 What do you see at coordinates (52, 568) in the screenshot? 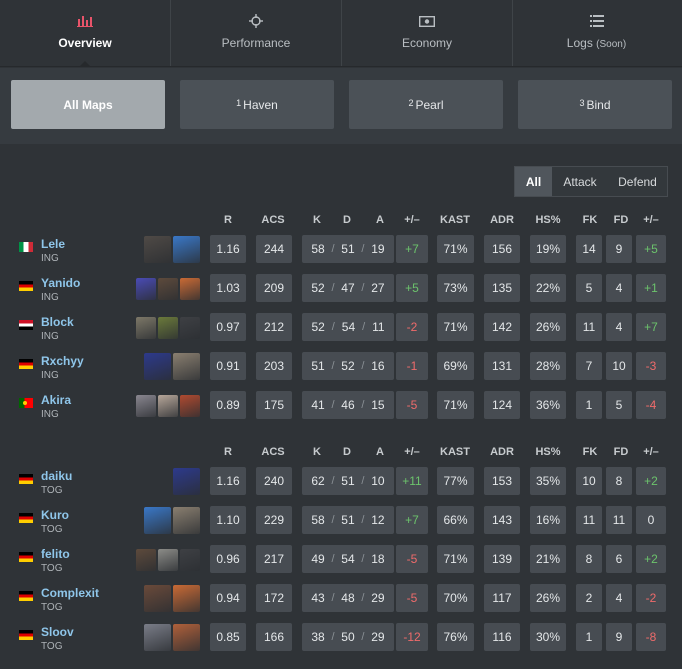
I see `player-team: TOG` at bounding box center [52, 568].